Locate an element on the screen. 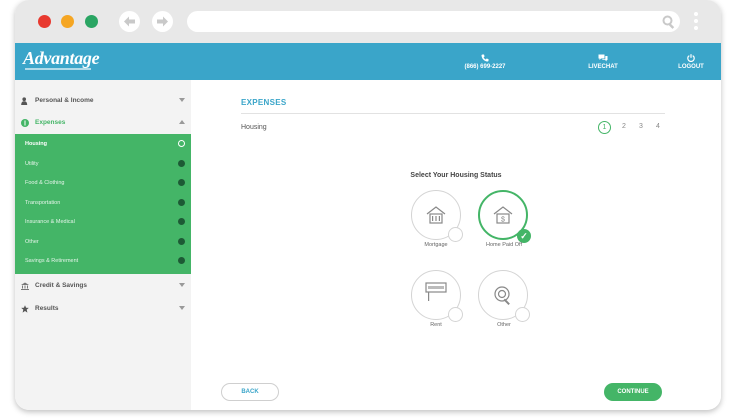  step-2: 2 is located at coordinates (624, 127).